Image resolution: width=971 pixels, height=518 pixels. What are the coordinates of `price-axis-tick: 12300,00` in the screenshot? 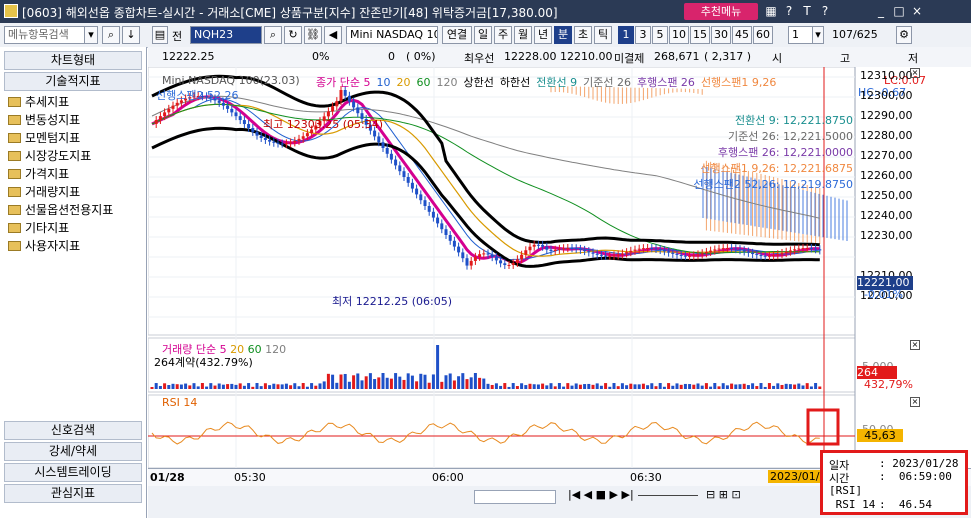 It's located at (886, 95).